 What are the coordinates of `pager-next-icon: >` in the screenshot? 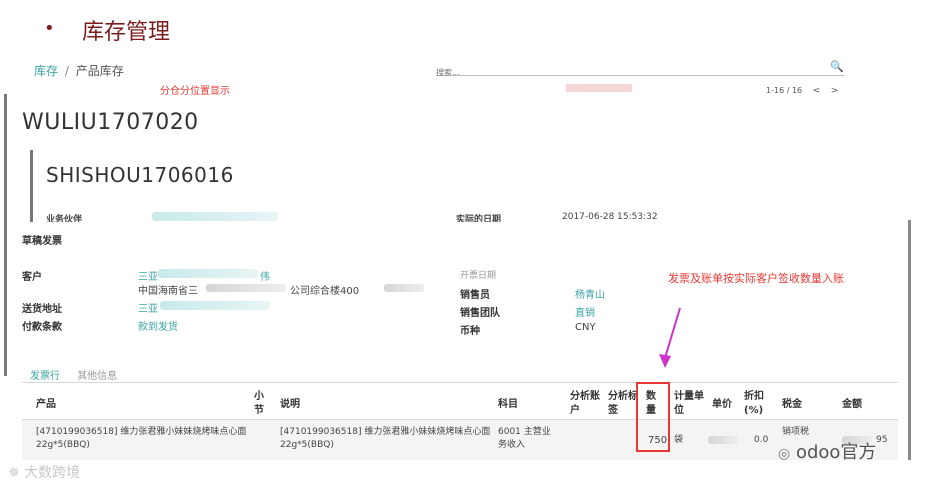 It's located at (835, 91).